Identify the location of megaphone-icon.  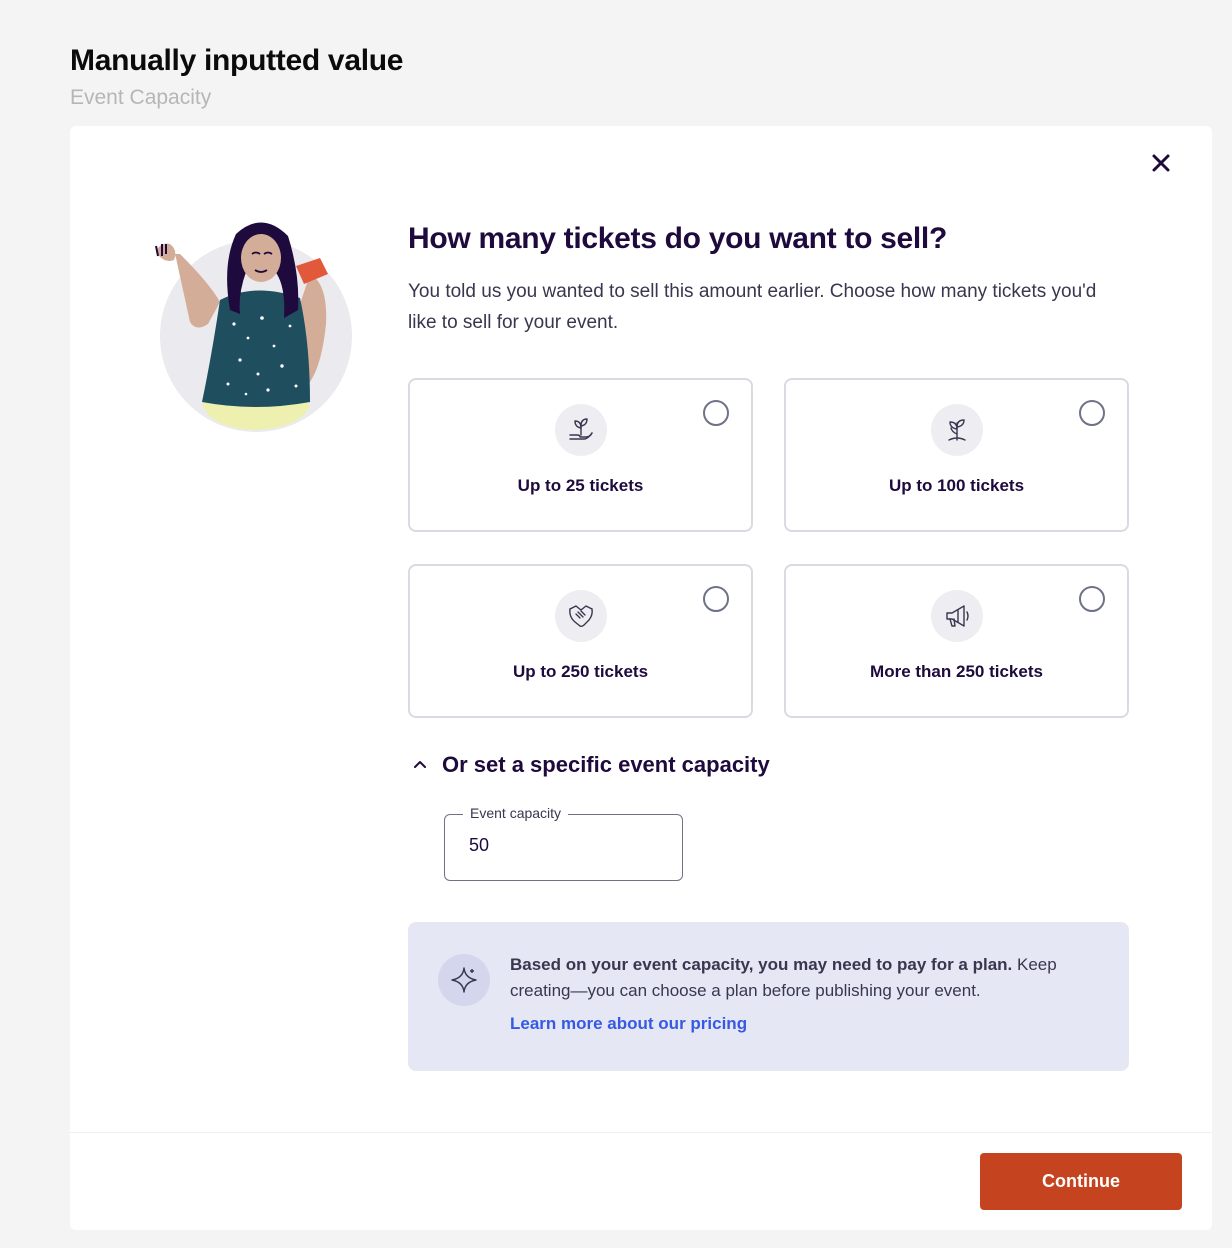
(956, 616).